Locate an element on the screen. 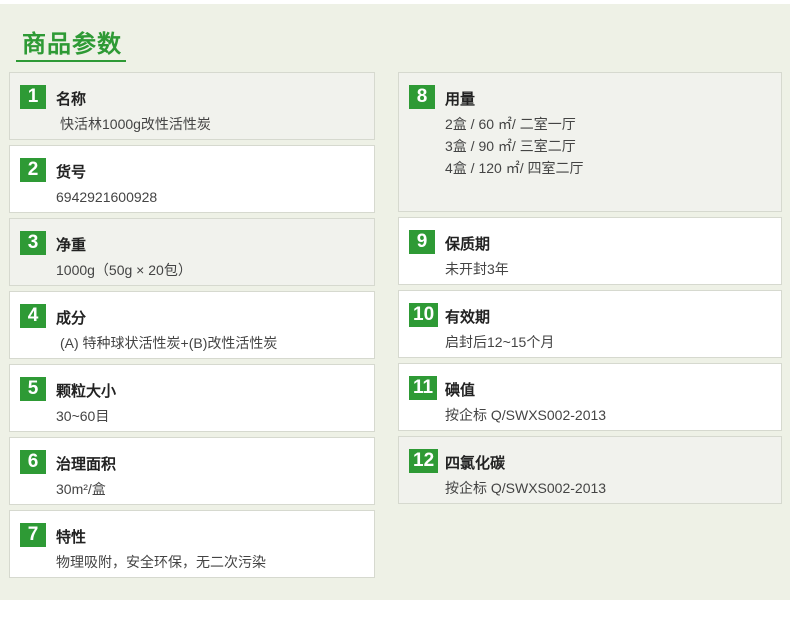  param-label: 碘值 is located at coordinates (460, 390).